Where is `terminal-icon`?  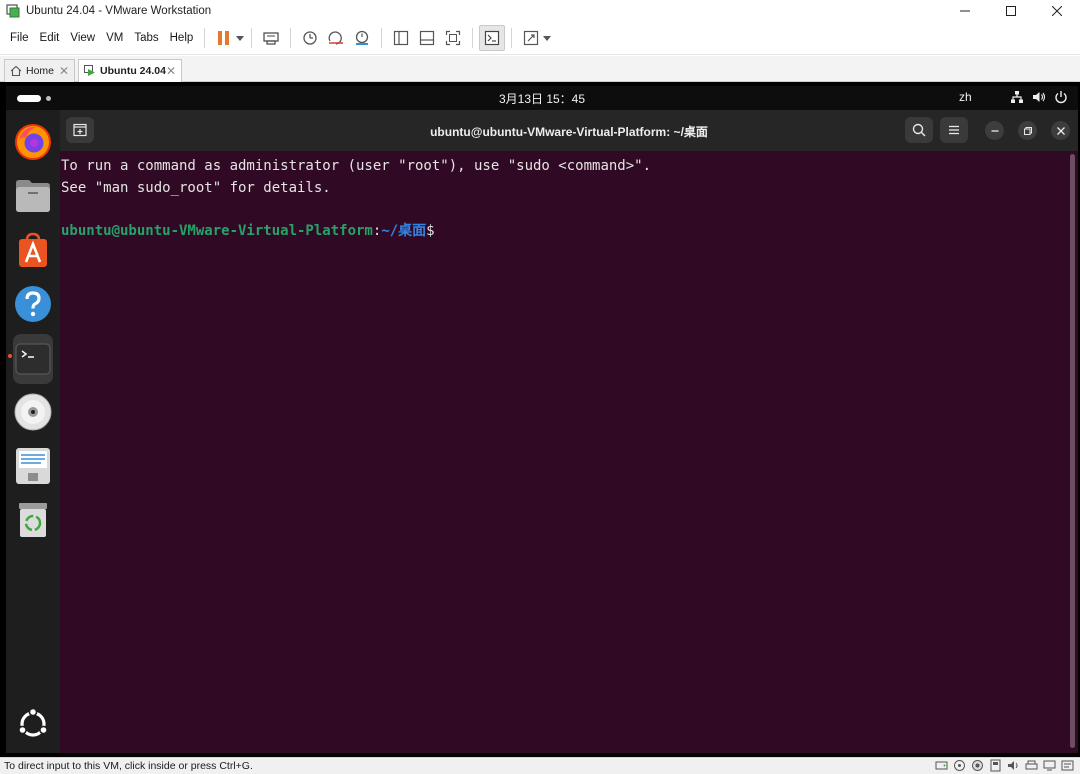
terminal-icon is located at coordinates (33, 359).